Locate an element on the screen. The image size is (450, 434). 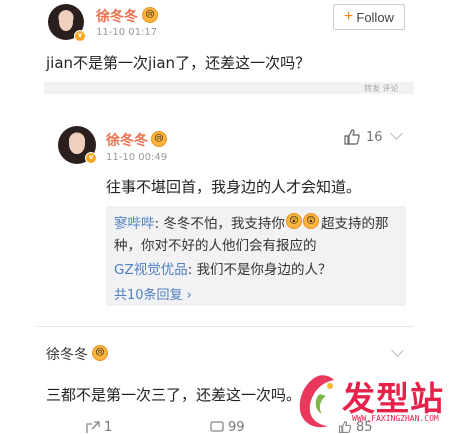
share-count: 1 is located at coordinates (108, 427).